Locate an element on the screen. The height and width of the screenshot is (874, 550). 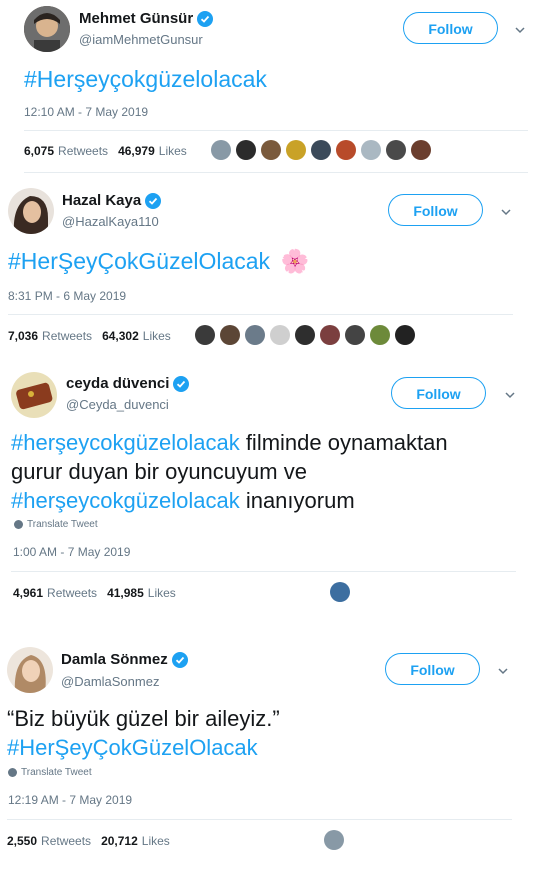
like-count: 64,302 is located at coordinates (120, 336).